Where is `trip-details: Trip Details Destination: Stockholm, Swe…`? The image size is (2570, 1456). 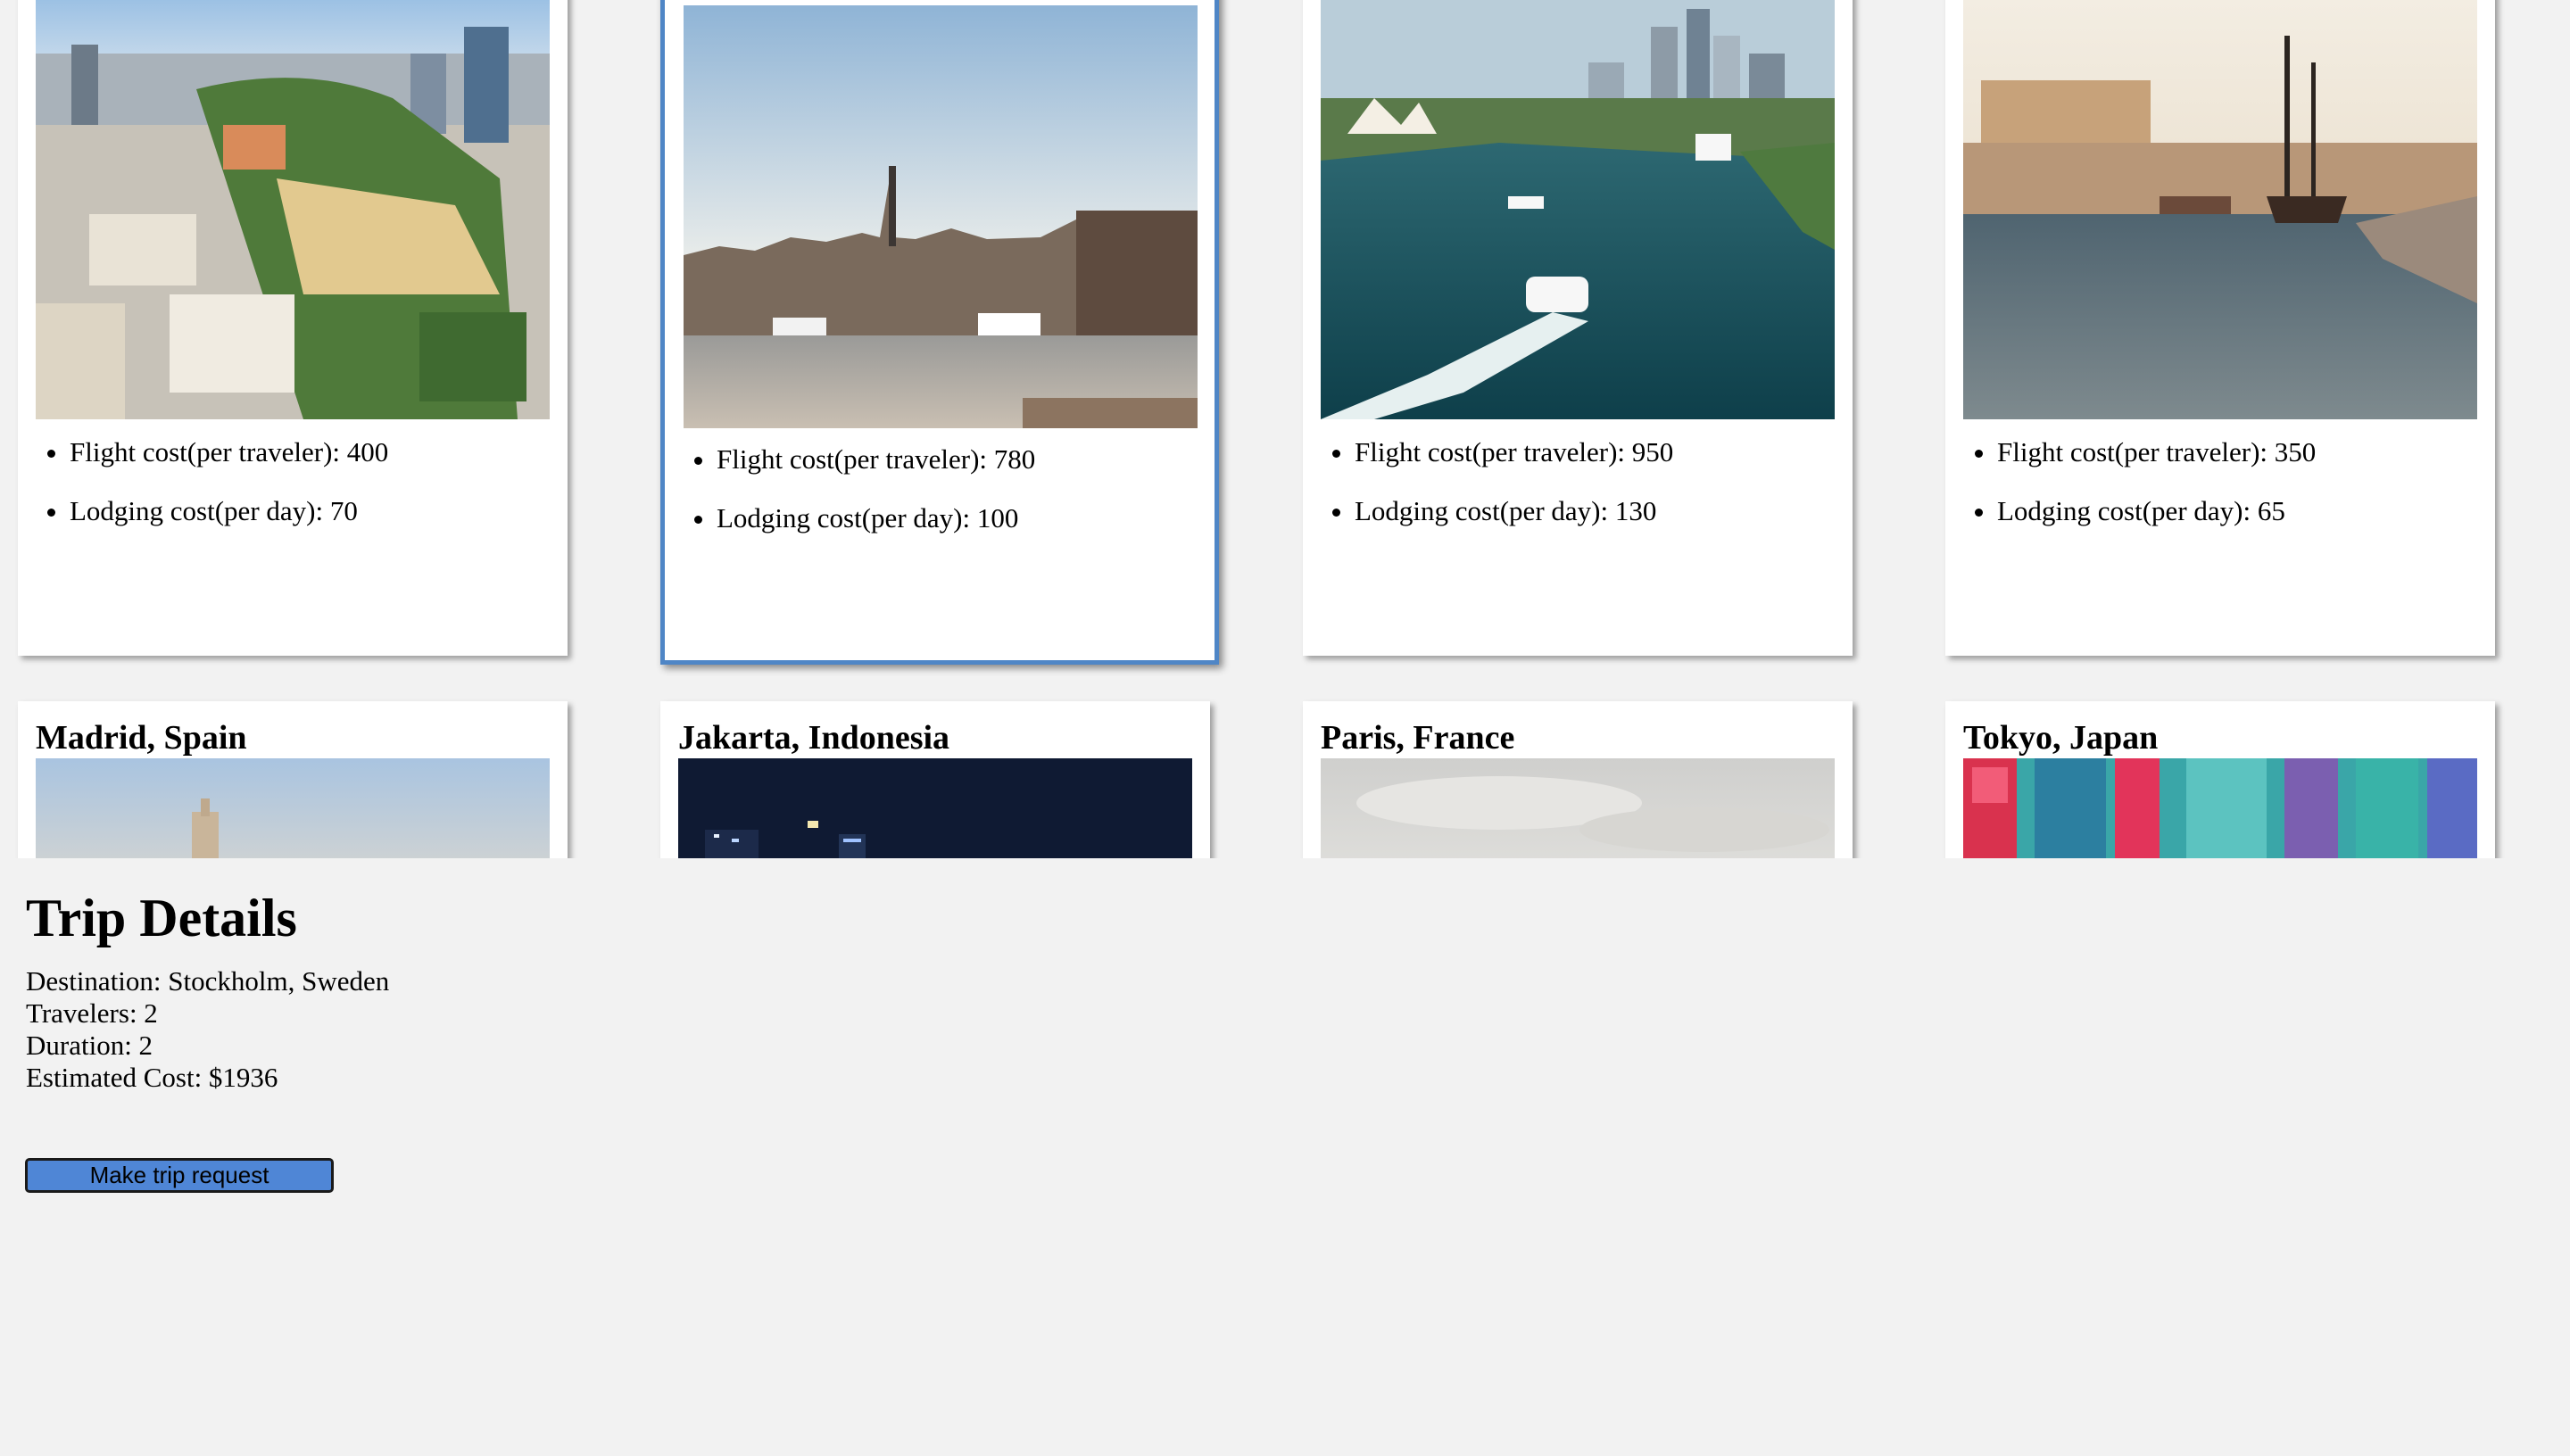
trip-details: Trip Details Destination: Stockholm, Swe… is located at coordinates (207, 992).